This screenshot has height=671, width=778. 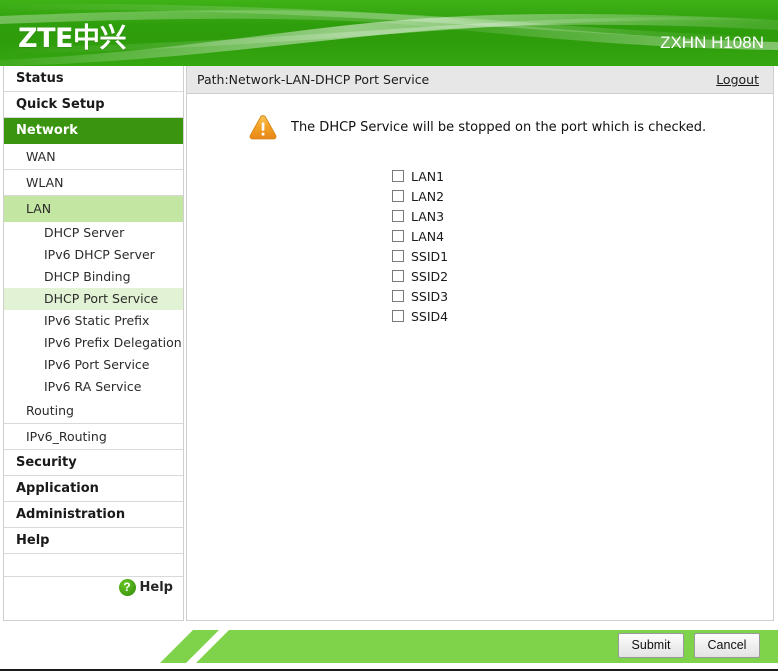 I want to click on sidebar-item-lan: LAN, so click(x=93, y=209).